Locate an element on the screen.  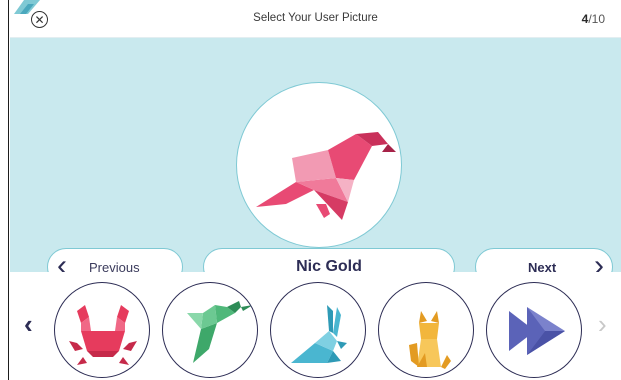
page-title: Select Your User Picture is located at coordinates (315, 18).